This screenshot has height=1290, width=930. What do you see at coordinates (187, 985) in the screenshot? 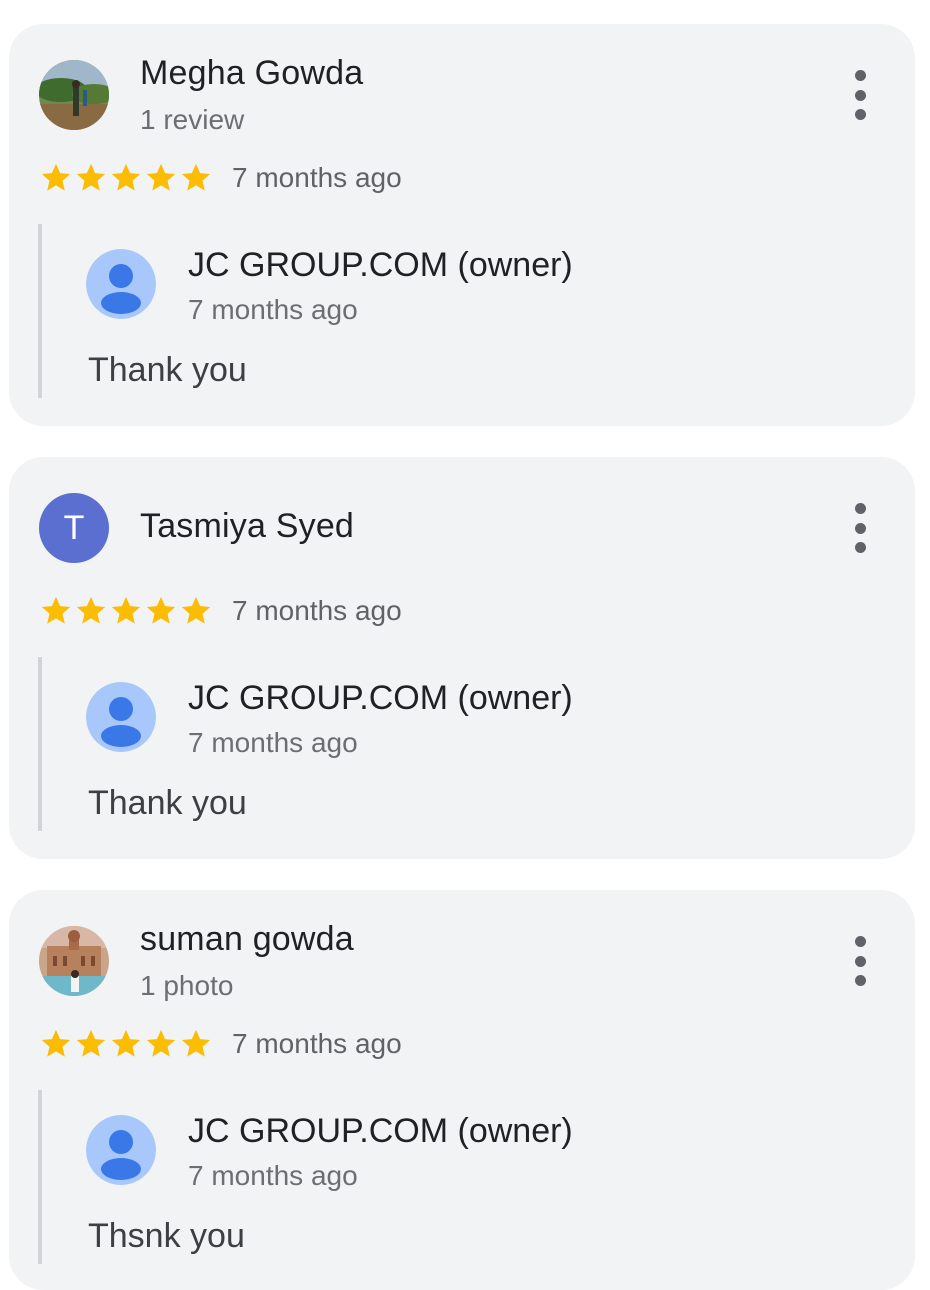
I see `reviewer-meta: 1 photo` at bounding box center [187, 985].